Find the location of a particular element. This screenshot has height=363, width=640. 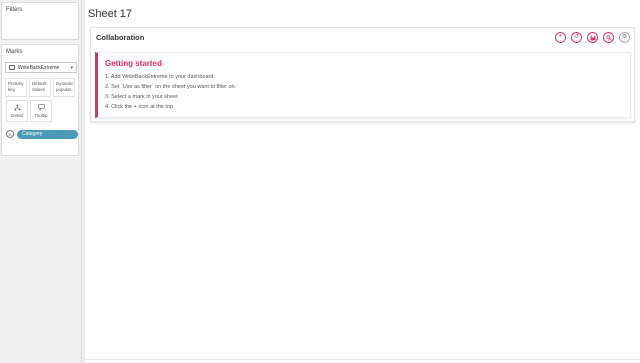

tooltip-icon is located at coordinates (41, 107).